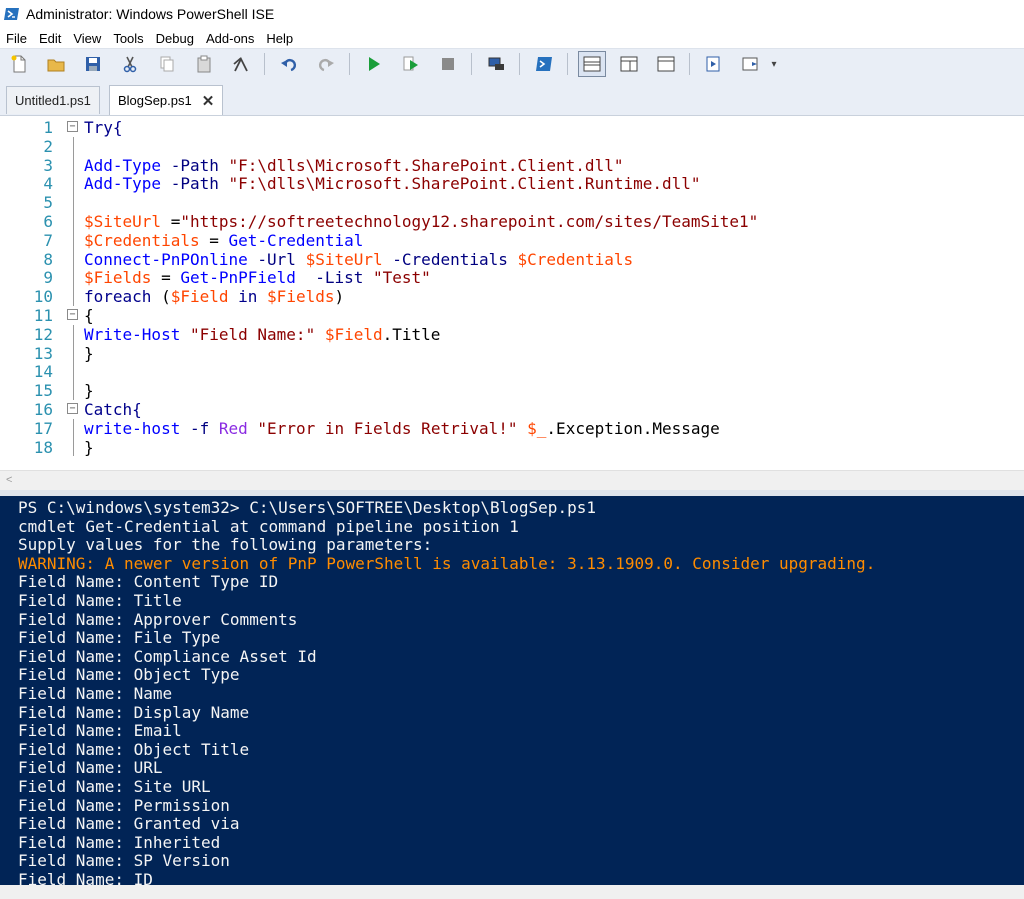  Describe the element at coordinates (257, 277) in the screenshot. I see `code-text: $Fields = Get-PnPField -List "Test"` at that location.